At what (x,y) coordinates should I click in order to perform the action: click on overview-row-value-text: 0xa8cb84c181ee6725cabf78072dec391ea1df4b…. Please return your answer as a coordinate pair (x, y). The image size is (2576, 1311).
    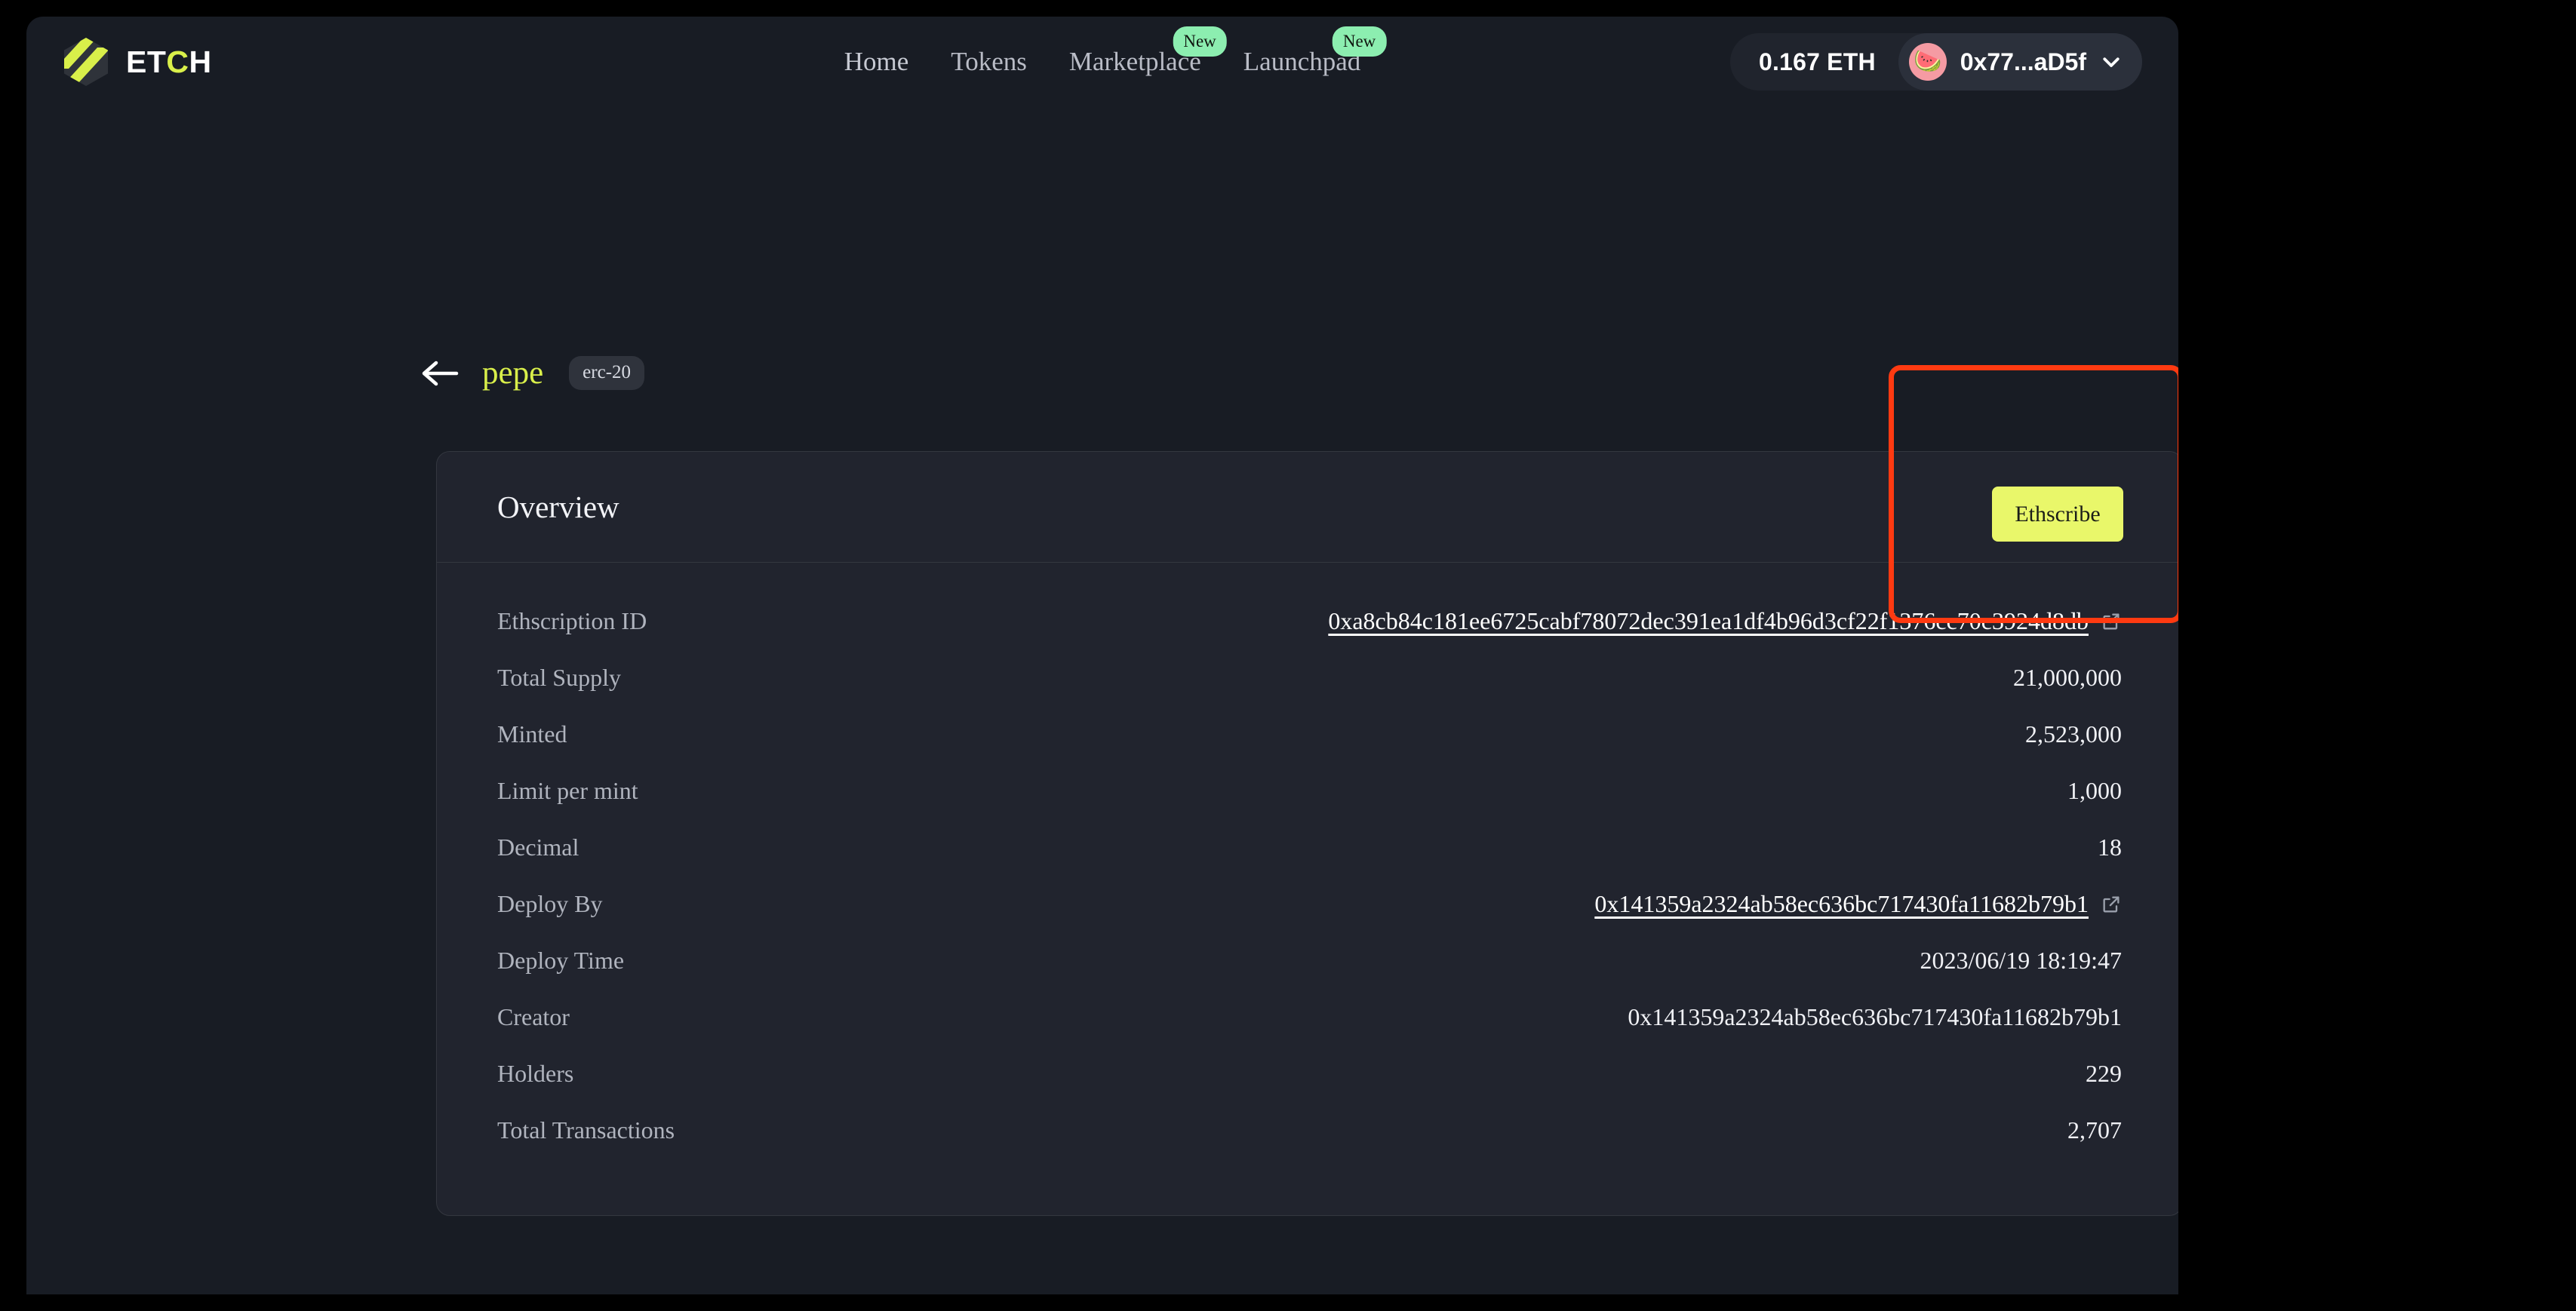
    Looking at the image, I should click on (1708, 620).